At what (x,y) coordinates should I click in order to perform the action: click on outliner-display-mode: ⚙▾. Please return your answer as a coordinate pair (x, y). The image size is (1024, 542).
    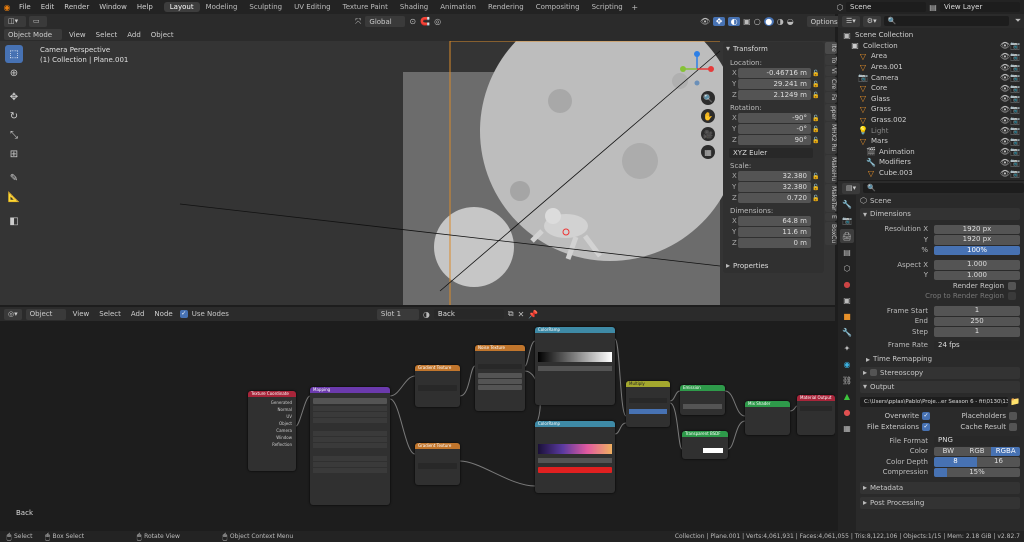
    Looking at the image, I should click on (871, 21).